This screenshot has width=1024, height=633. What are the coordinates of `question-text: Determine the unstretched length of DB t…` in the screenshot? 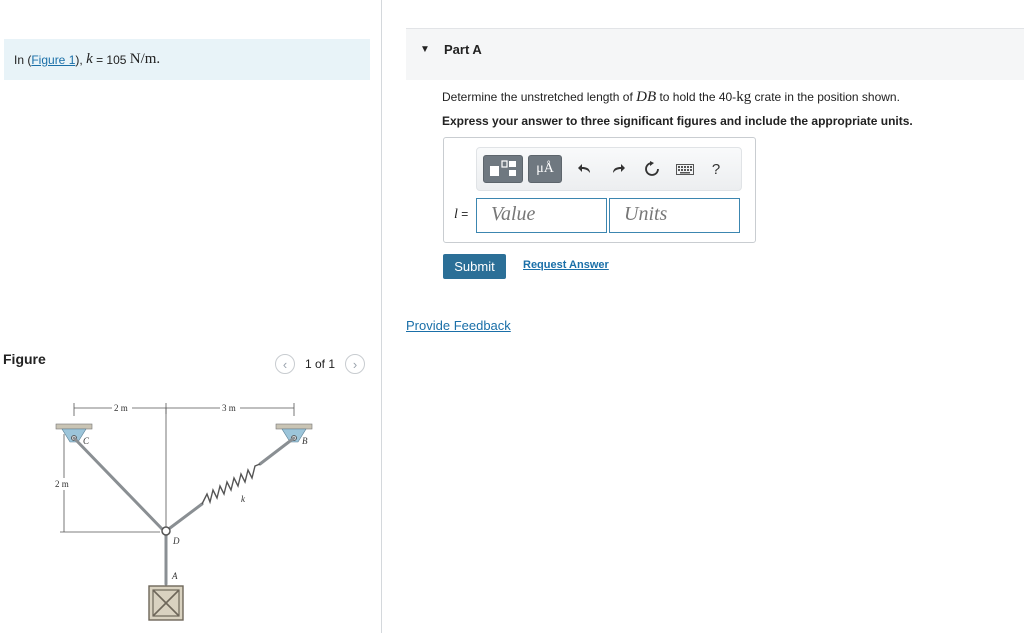 It's located at (671, 97).